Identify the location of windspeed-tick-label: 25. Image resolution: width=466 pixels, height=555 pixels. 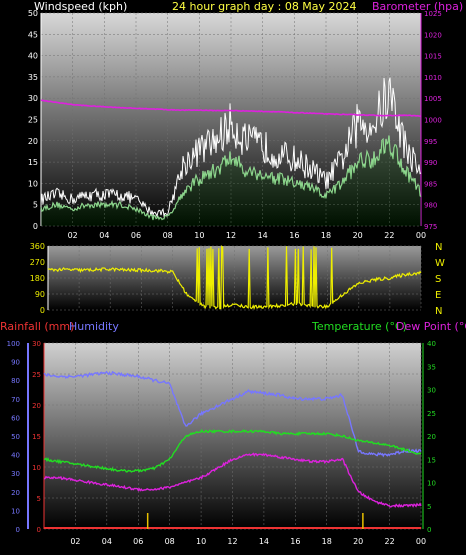
(33, 120).